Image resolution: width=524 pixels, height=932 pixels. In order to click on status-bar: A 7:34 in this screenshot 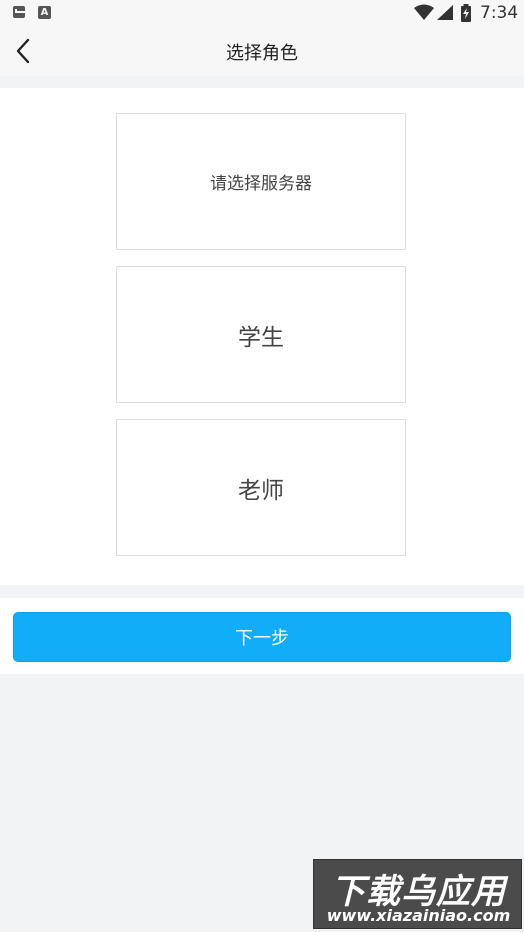, I will do `click(262, 13)`.